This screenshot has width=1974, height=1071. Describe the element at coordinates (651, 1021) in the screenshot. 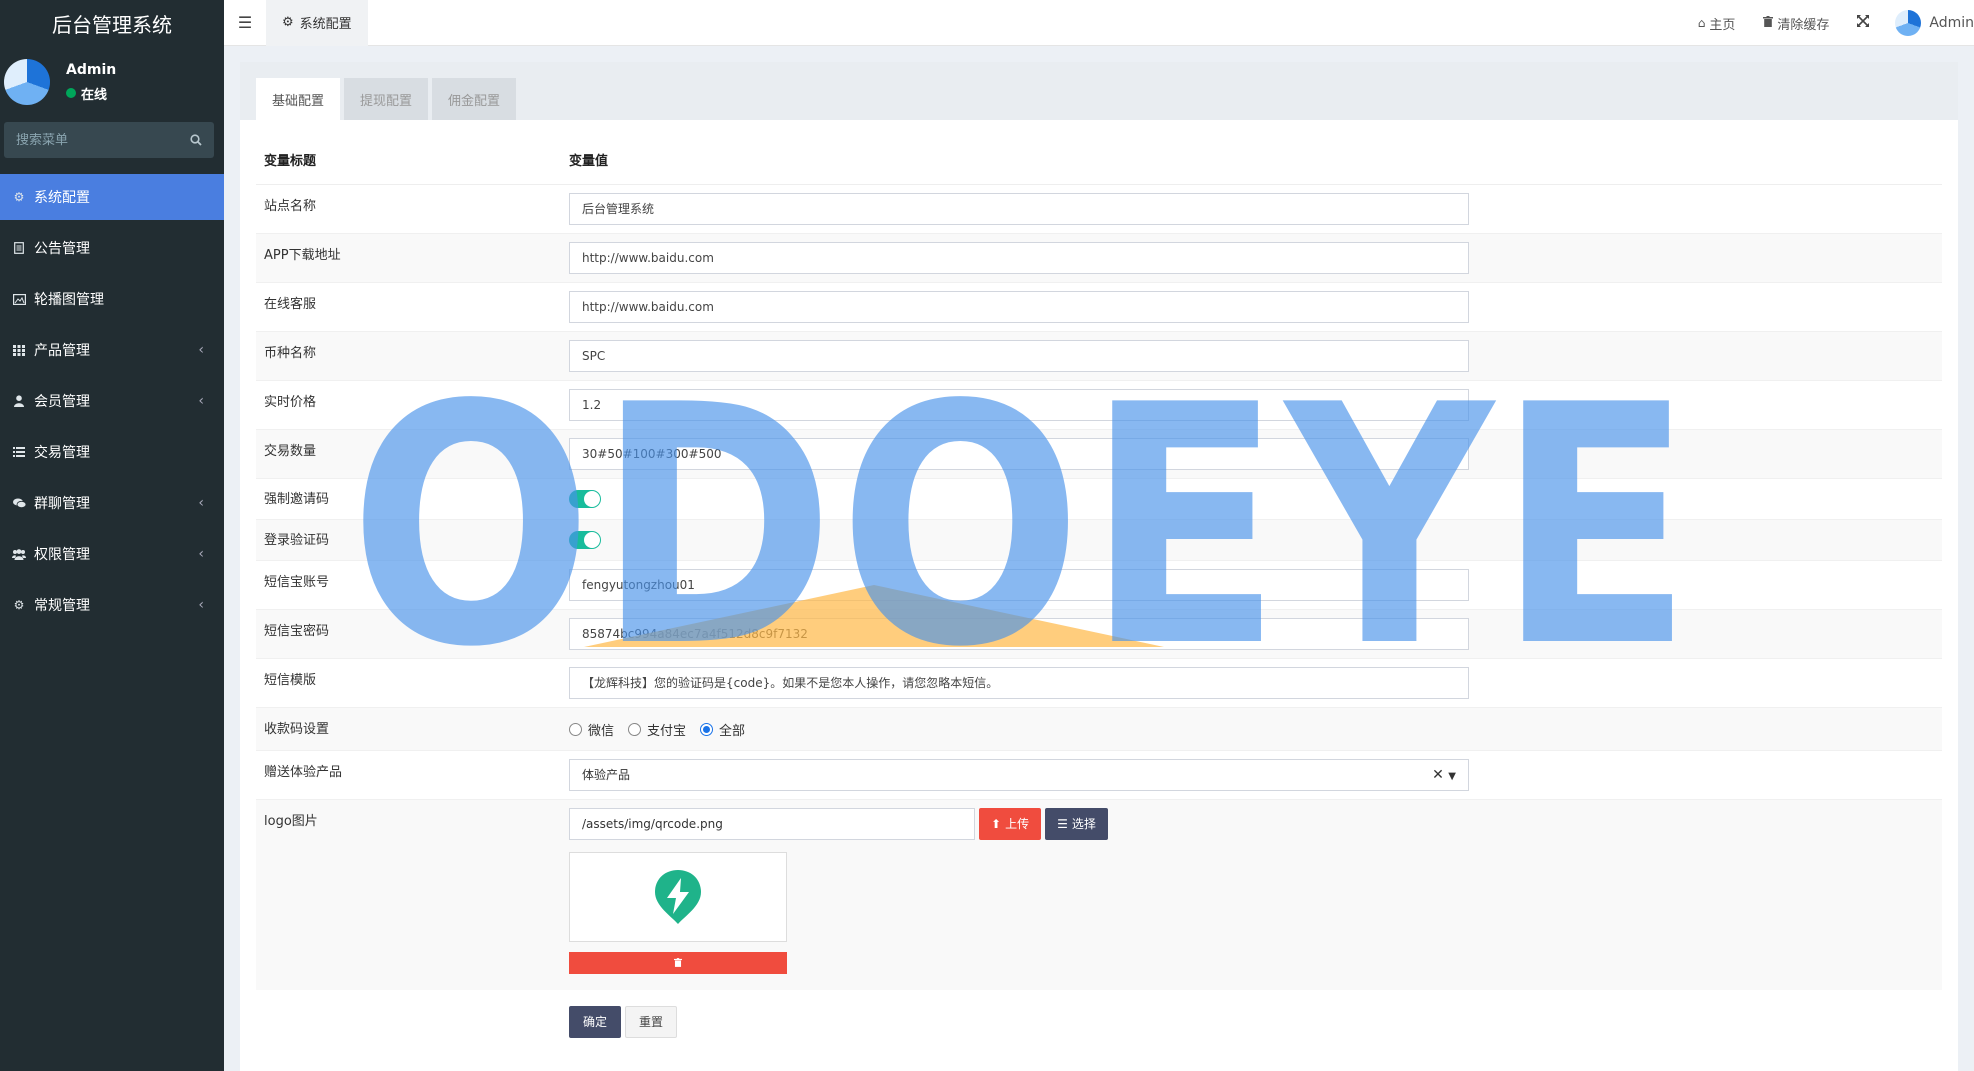

I see `reset-button: 重置` at that location.